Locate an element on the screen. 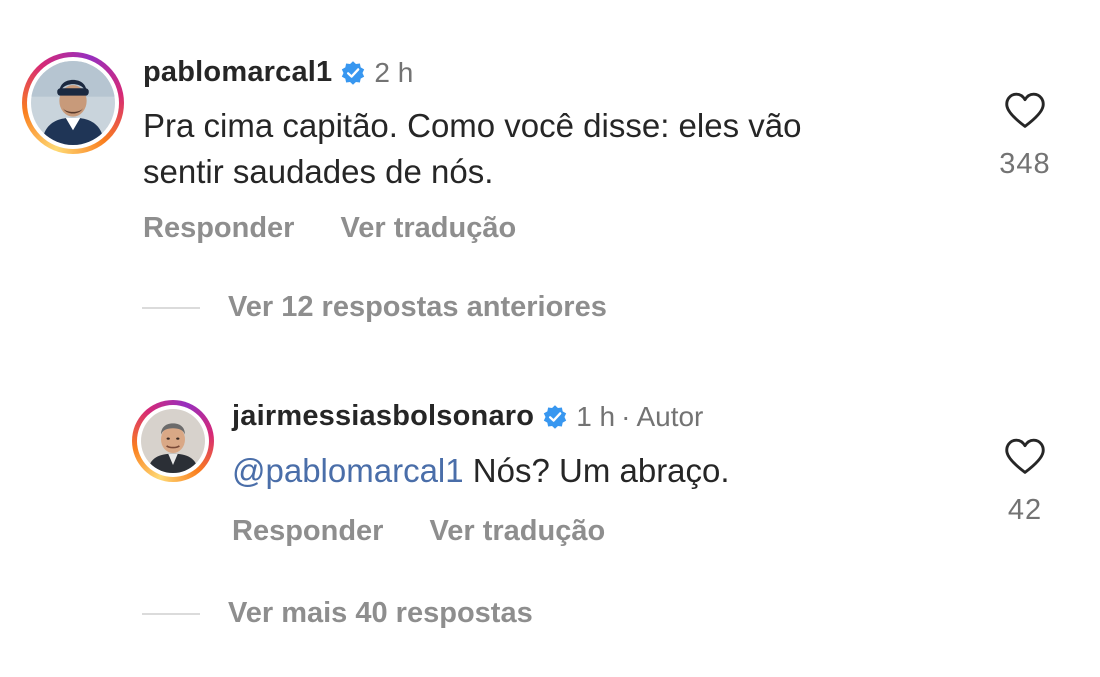  view-previous-replies-button: Ver 12 respostas anteriores is located at coordinates (374, 307).